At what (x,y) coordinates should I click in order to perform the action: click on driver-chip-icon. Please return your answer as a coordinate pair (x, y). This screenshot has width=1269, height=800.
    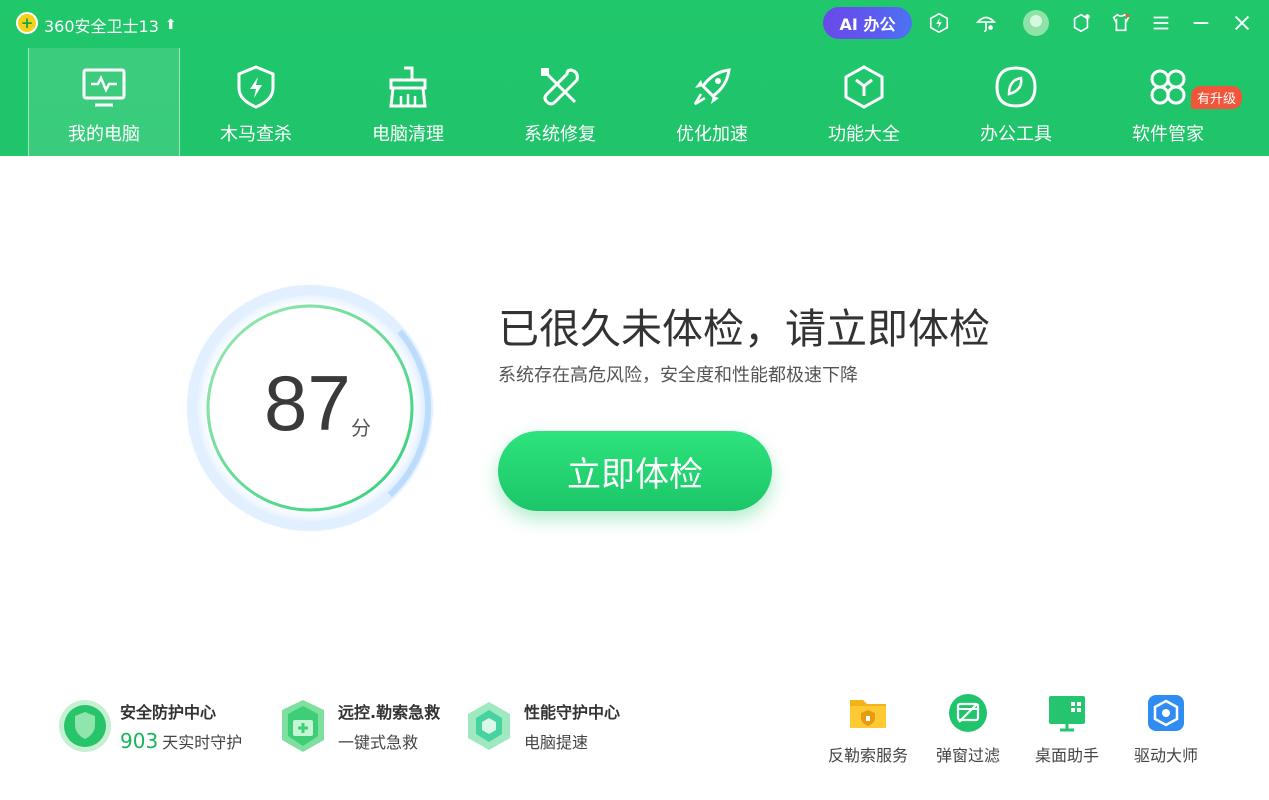
    Looking at the image, I should click on (1166, 713).